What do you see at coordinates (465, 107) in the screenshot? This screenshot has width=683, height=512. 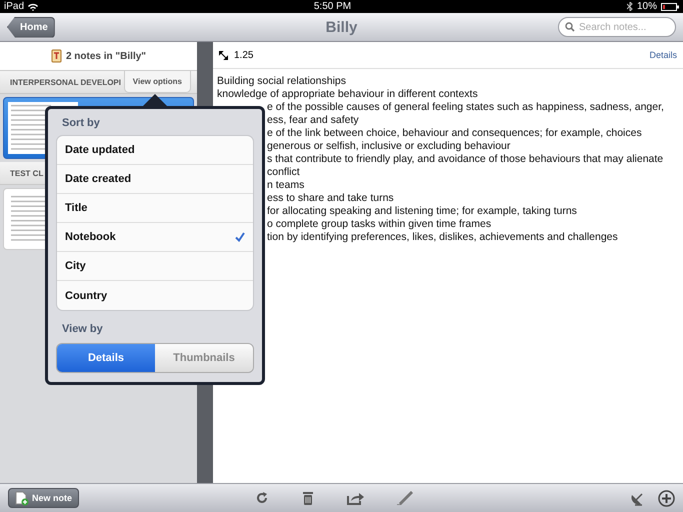 I see `note-line: e of the possible causes of general feeling states such as happiness, sadness, anger,` at bounding box center [465, 107].